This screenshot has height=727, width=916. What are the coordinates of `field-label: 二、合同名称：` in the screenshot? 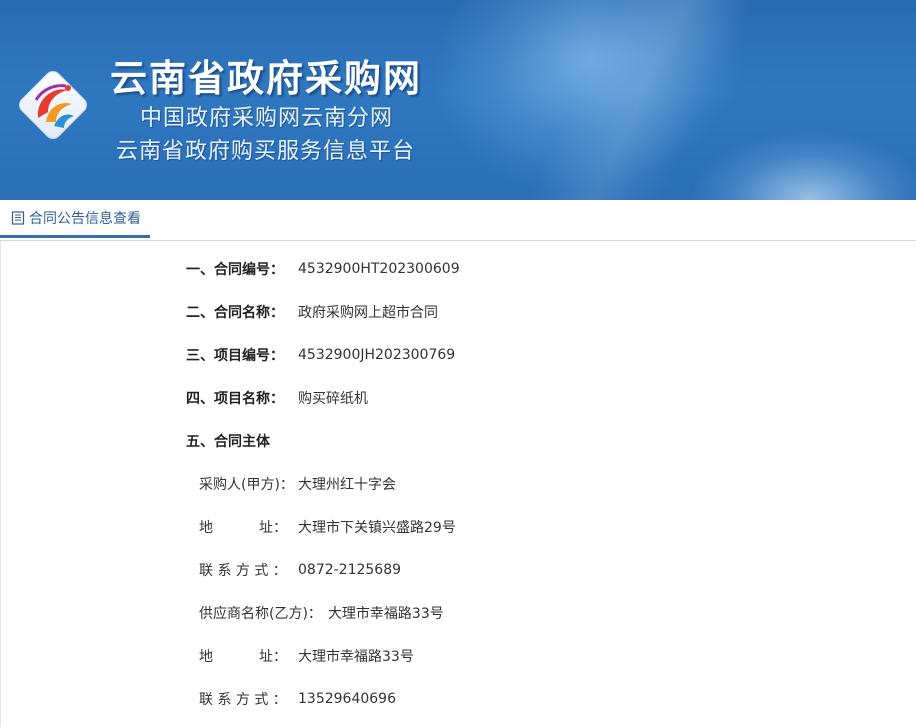 It's located at (235, 313).